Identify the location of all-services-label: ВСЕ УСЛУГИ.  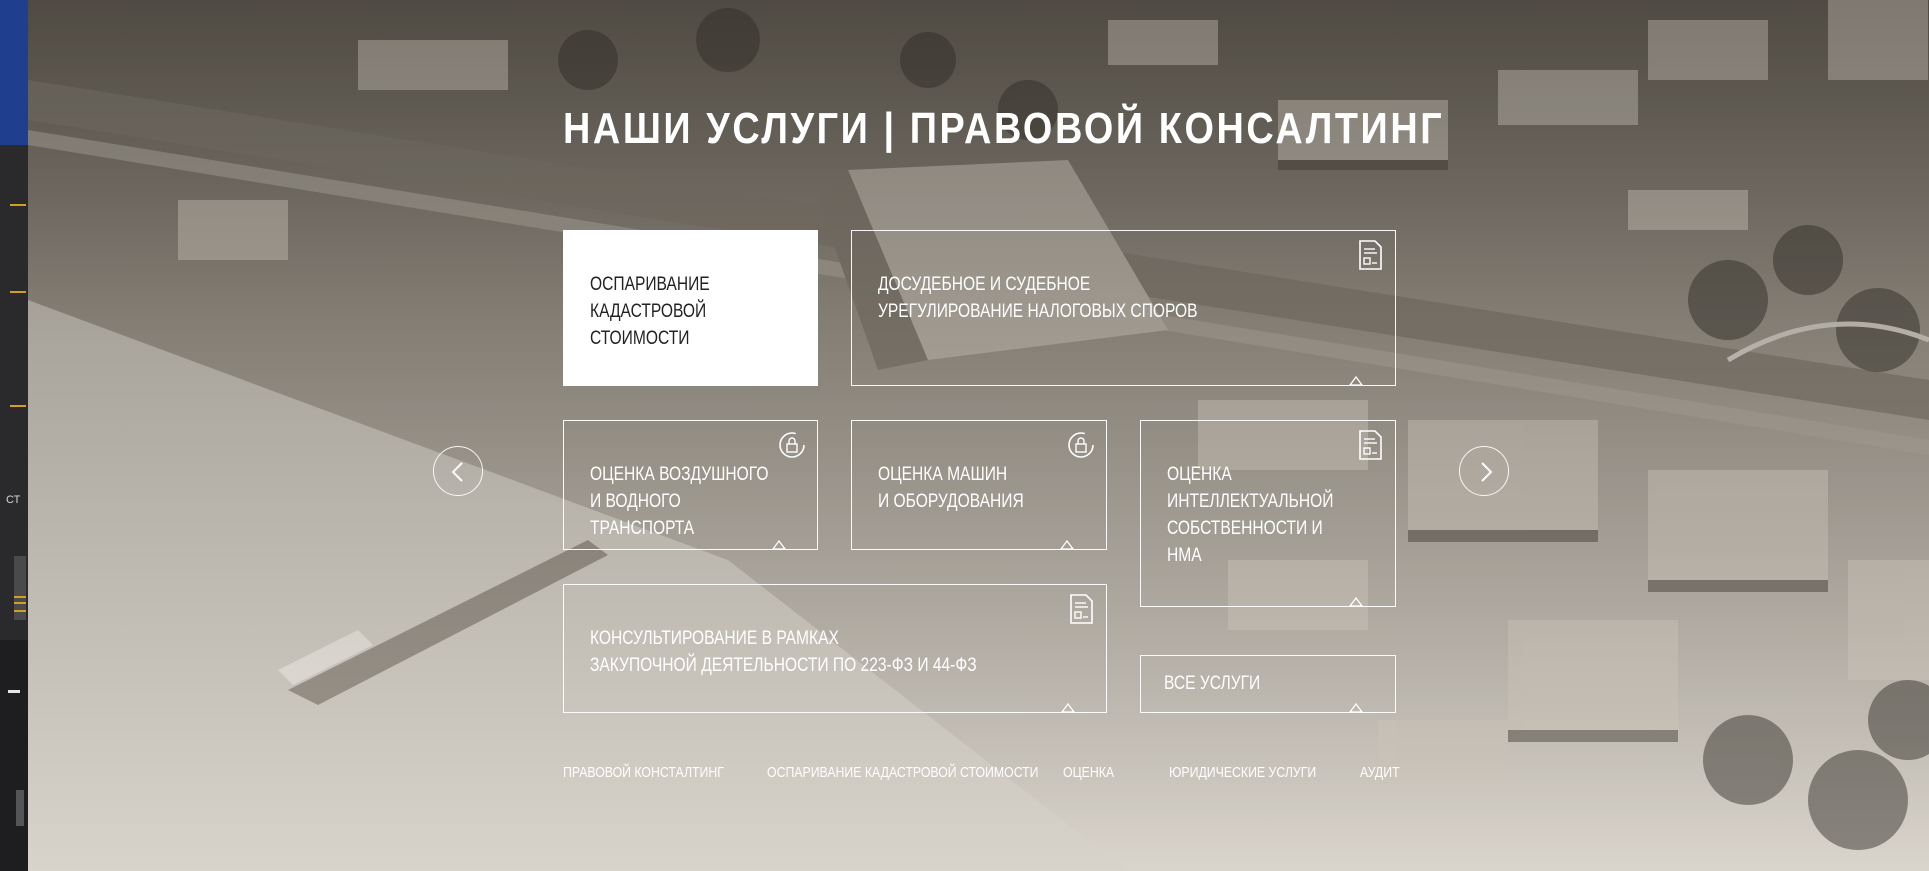
(1212, 683).